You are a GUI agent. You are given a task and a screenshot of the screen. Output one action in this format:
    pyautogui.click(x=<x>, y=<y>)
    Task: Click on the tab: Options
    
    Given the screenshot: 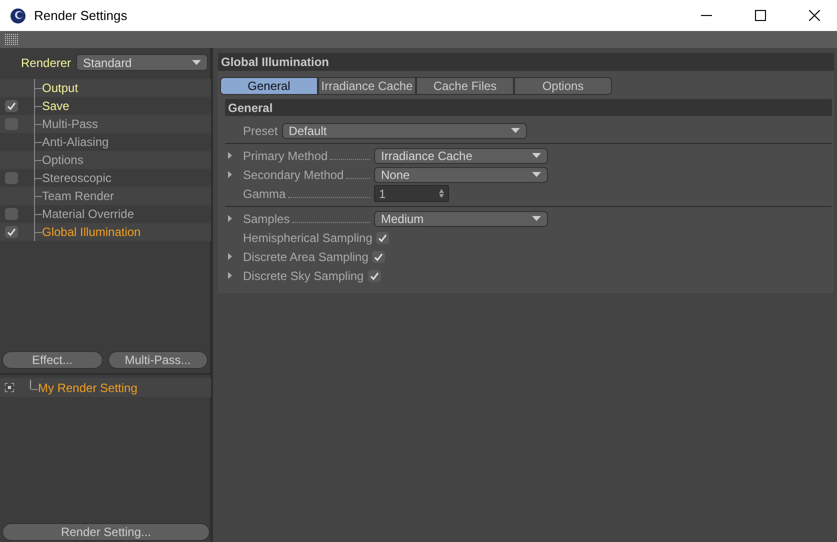 What is the action you would take?
    pyautogui.click(x=563, y=86)
    